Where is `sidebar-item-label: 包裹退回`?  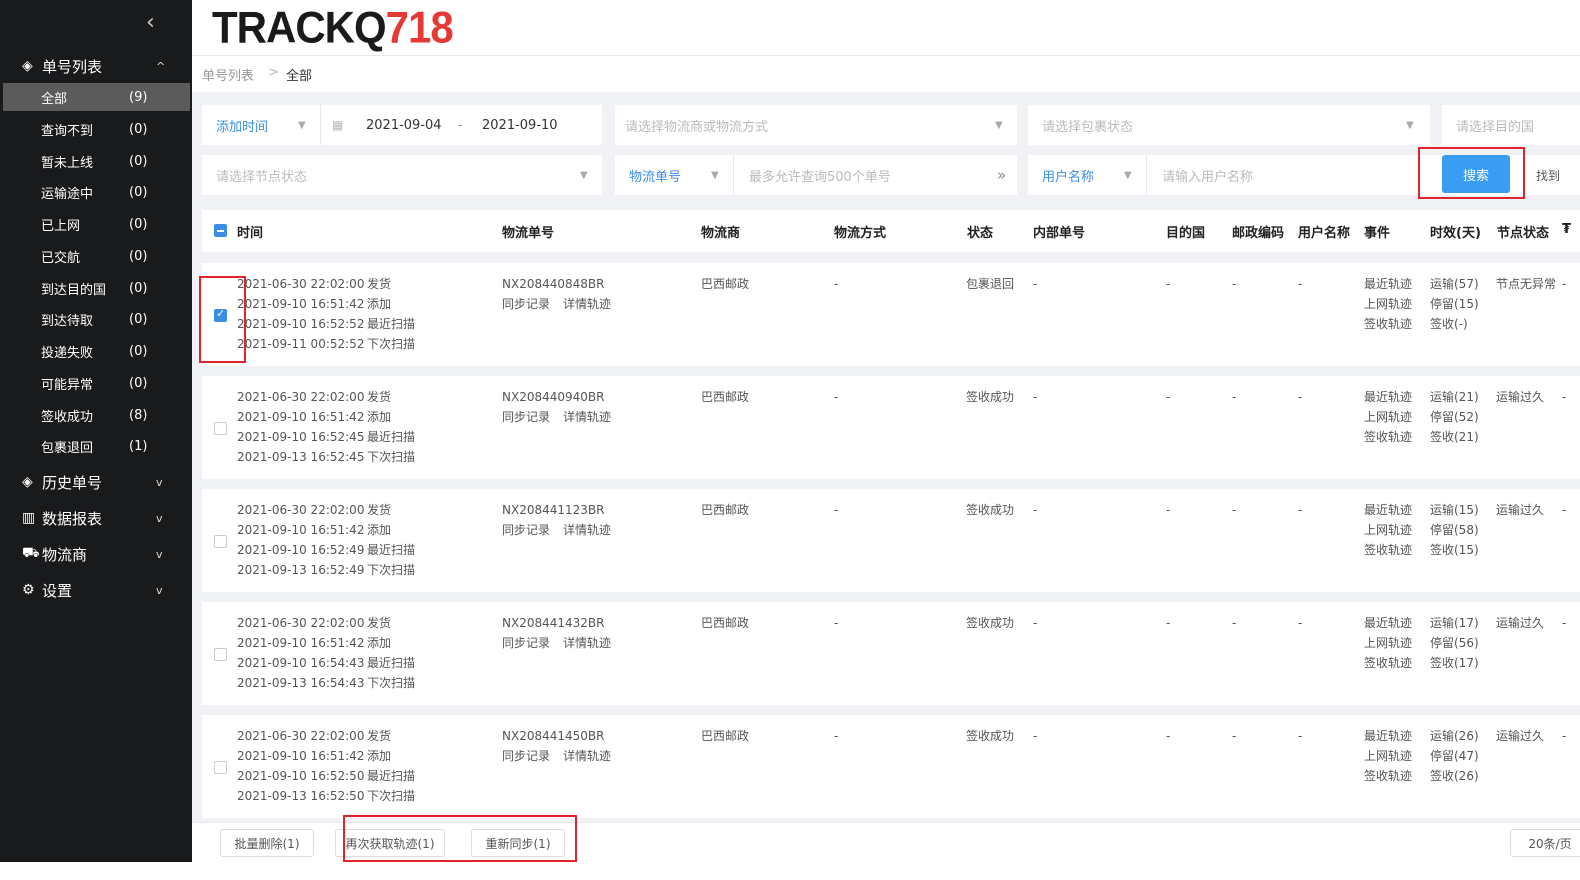 sidebar-item-label: 包裹退回 is located at coordinates (67, 448).